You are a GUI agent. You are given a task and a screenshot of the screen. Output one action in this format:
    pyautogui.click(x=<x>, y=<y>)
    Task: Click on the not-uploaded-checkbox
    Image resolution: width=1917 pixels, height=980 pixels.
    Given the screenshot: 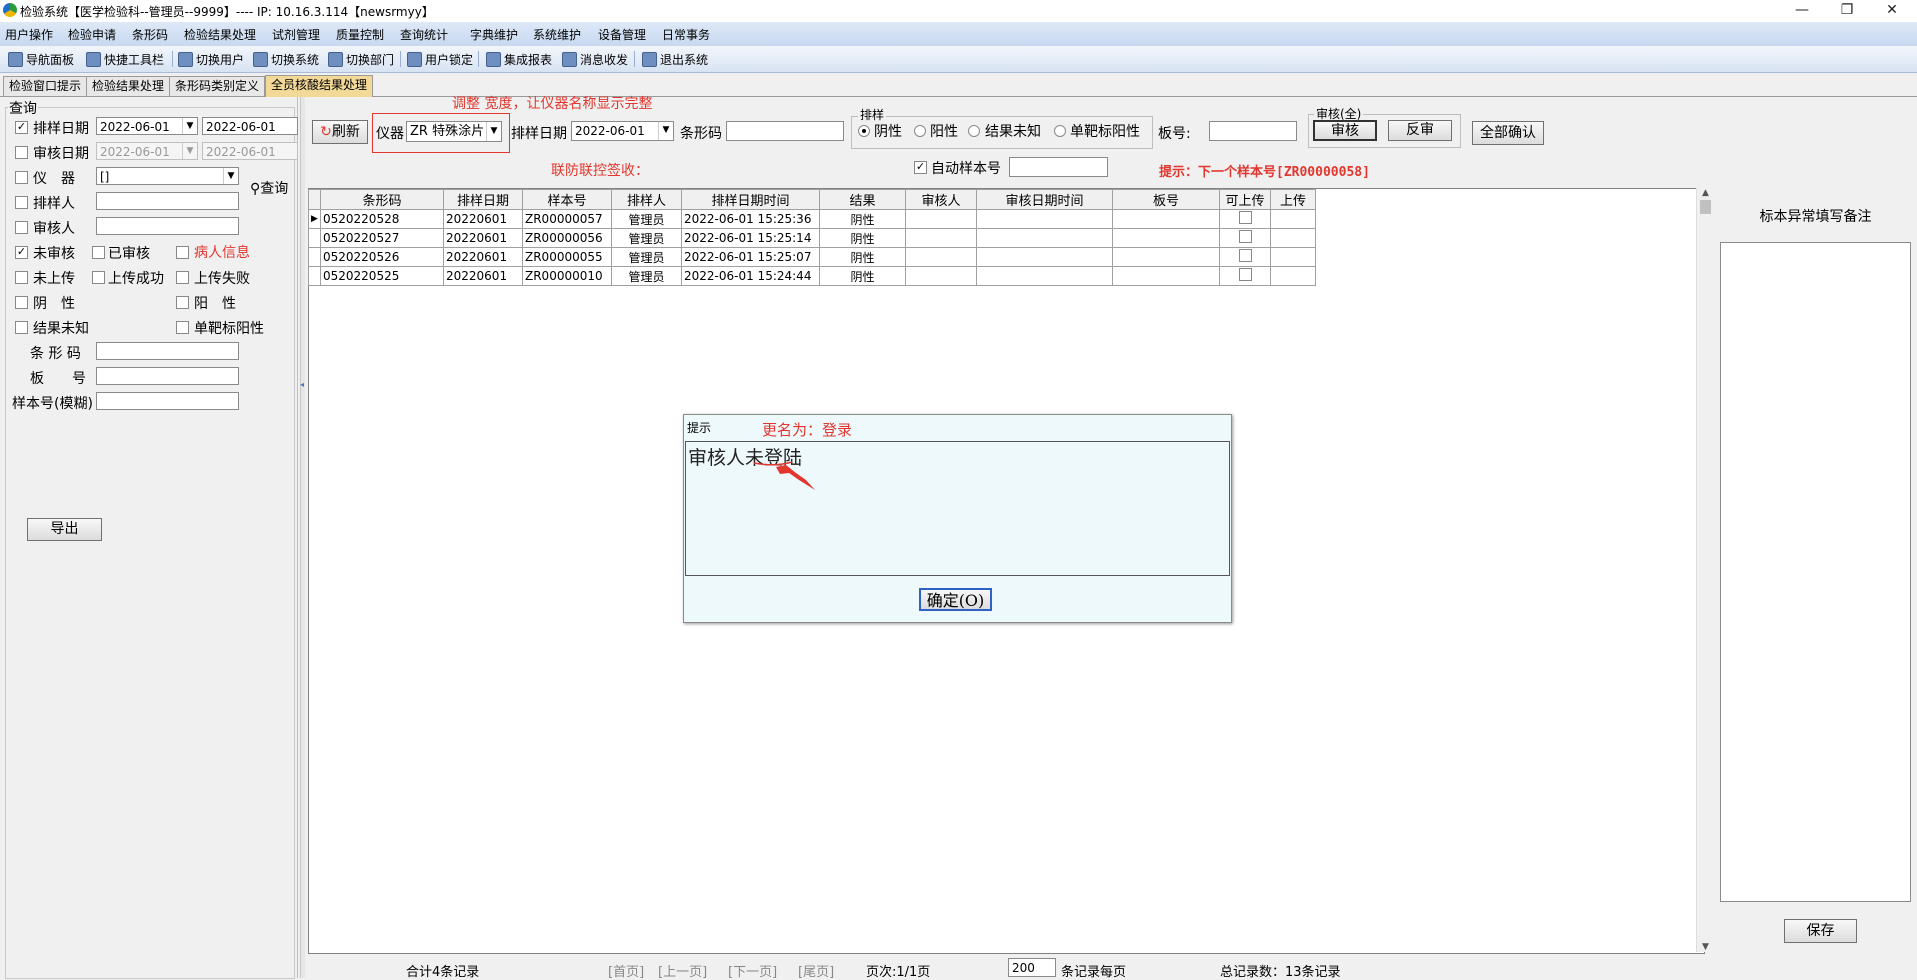 What is the action you would take?
    pyautogui.click(x=21, y=277)
    